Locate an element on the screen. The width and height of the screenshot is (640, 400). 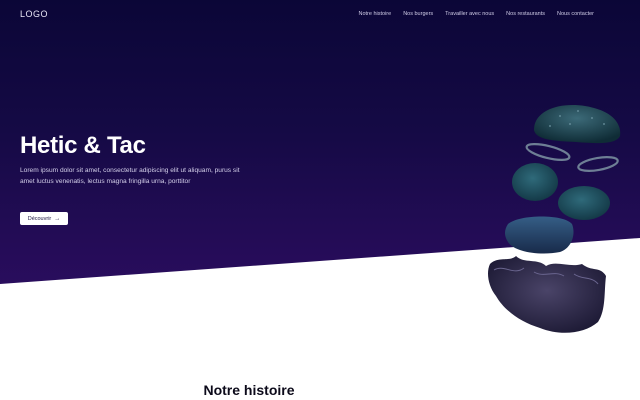
nav-link-nos-burgers: Nos burgers is located at coordinates (418, 14).